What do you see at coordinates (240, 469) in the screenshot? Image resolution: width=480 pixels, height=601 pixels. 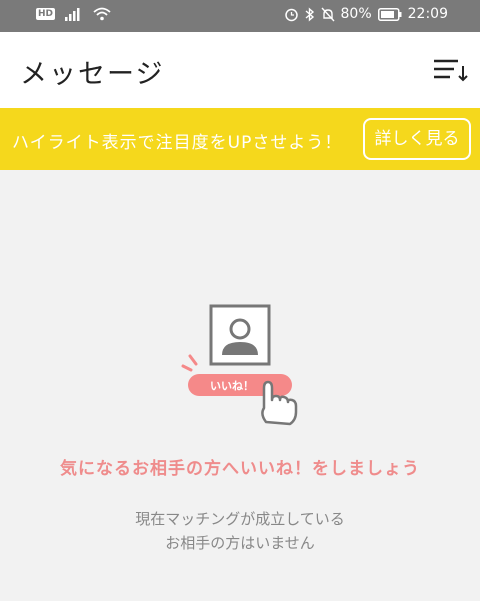 I see `empty-state-title: 気になるお相手の方へいいね！をしましょう` at bounding box center [240, 469].